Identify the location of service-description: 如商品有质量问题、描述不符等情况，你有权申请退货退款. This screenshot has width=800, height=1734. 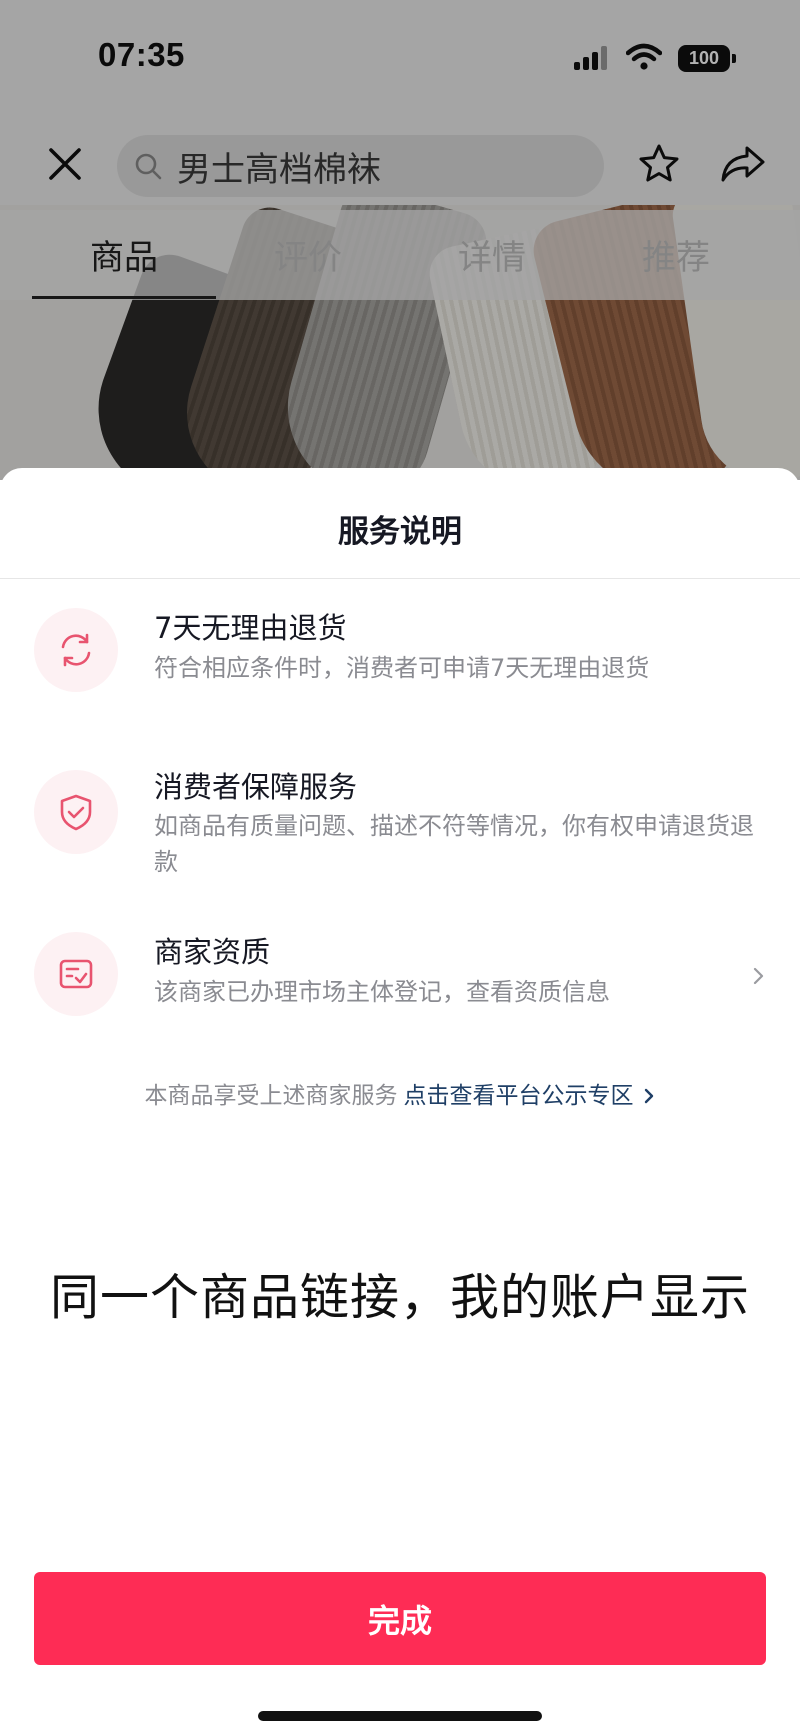
(454, 844).